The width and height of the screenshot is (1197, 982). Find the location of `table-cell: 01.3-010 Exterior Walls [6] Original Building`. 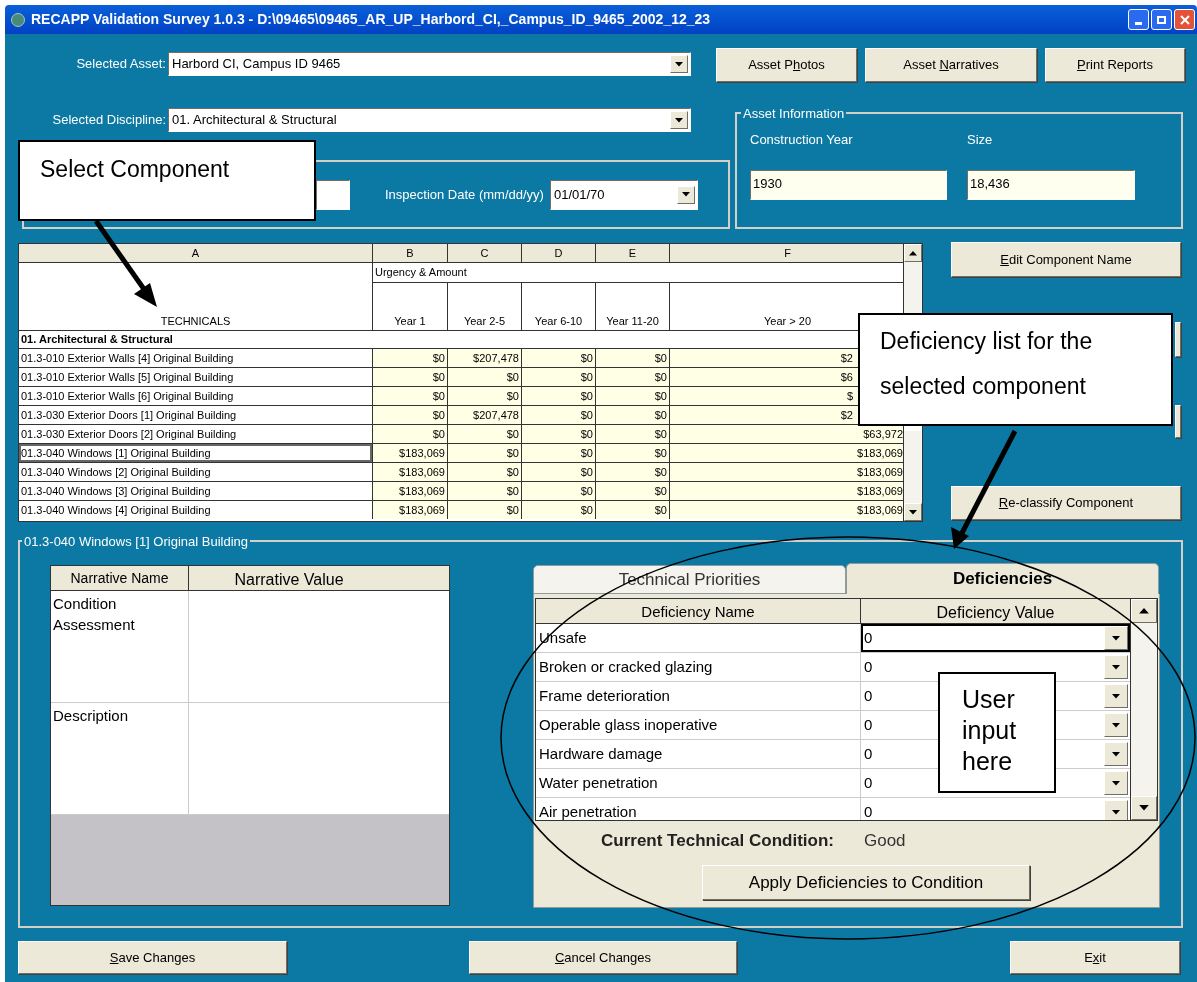

table-cell: 01.3-010 Exterior Walls [6] Original Building is located at coordinates (195, 396).